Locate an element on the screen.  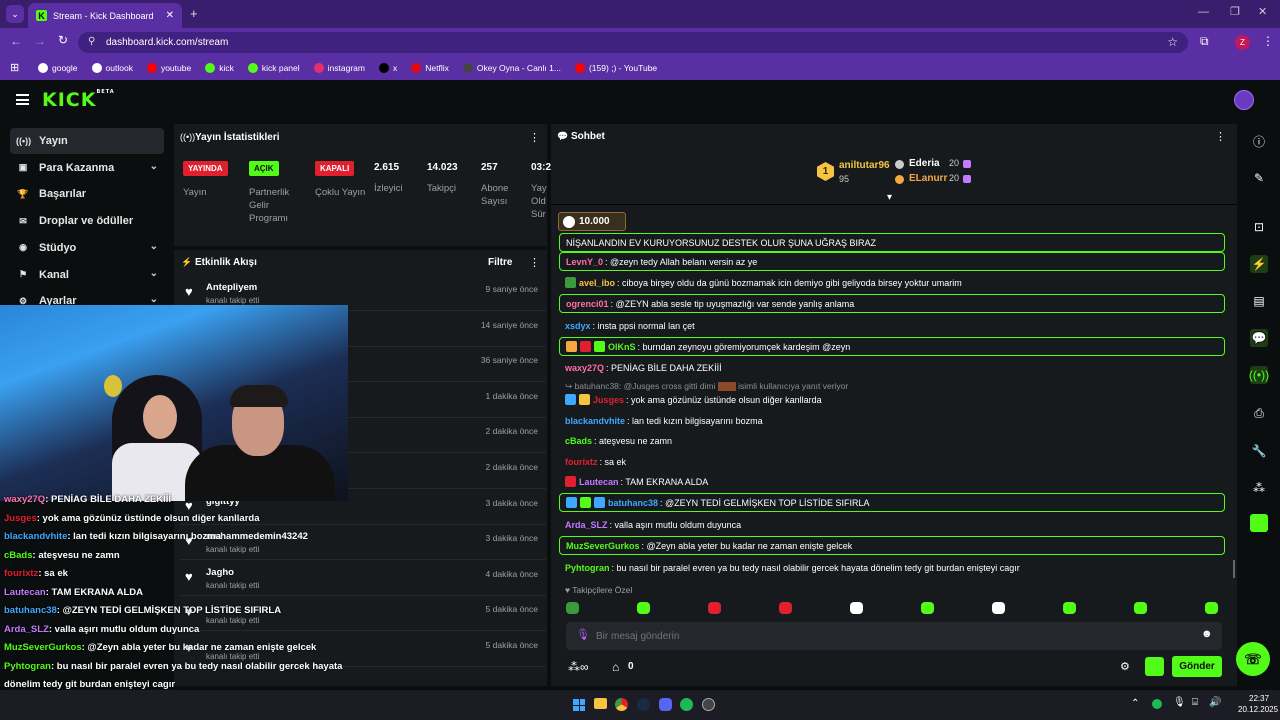
sidebar-item: ⚑ Kanal ⌄ is located at coordinates (87, 275).